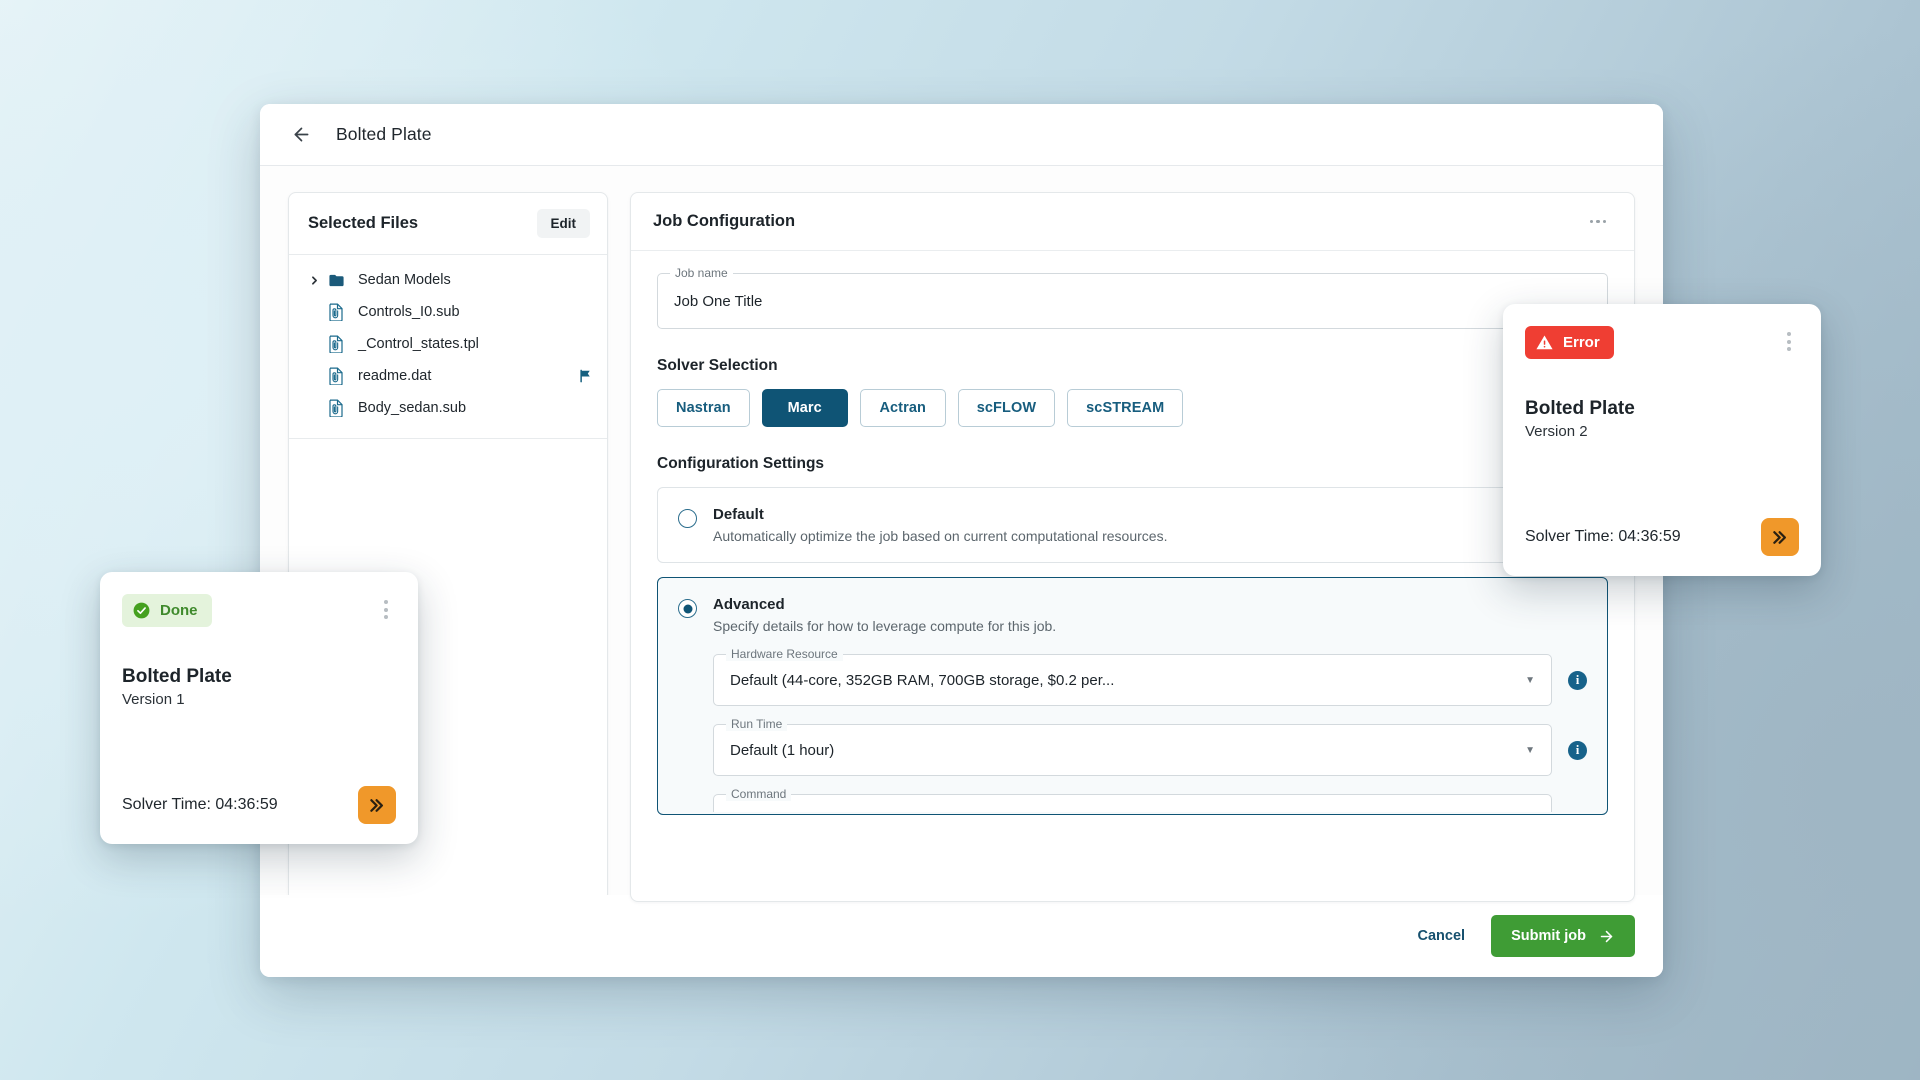 Image resolution: width=1920 pixels, height=1080 pixels. I want to click on check-circle-icon, so click(141, 610).